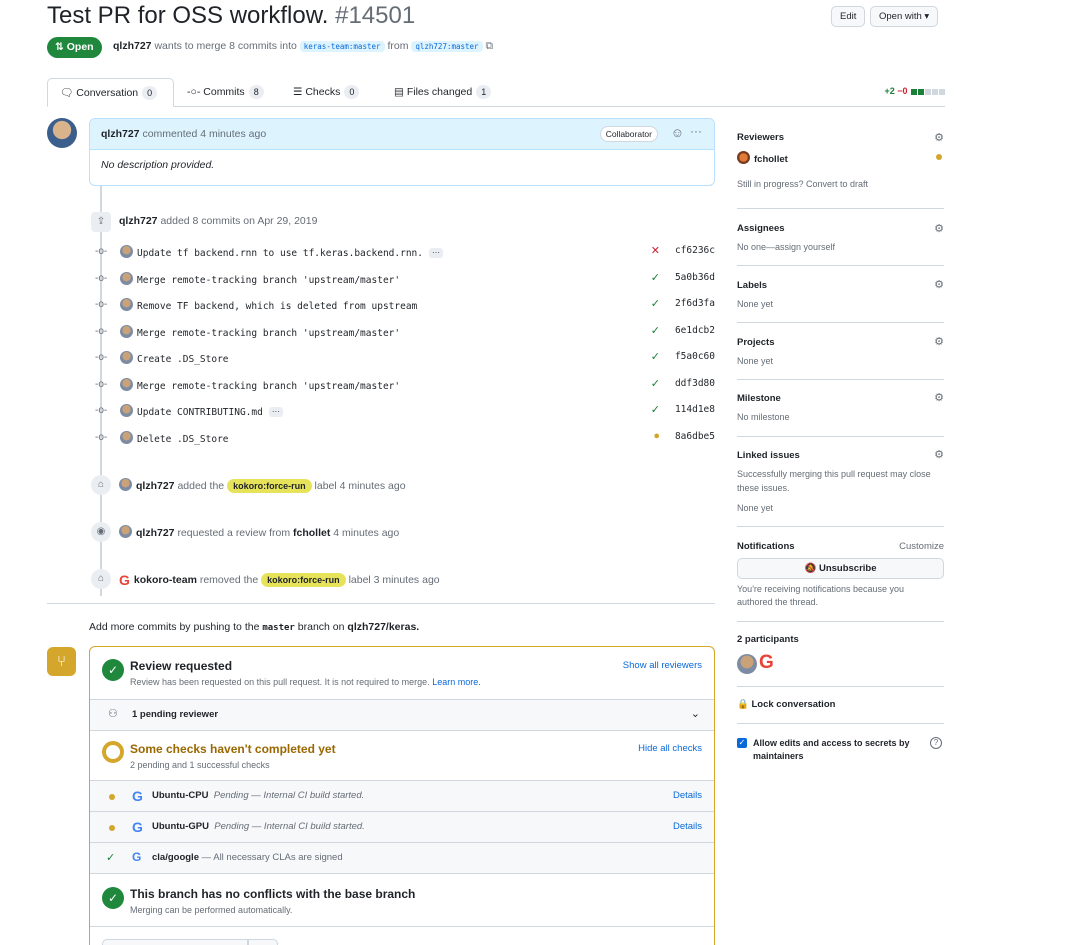 This screenshot has height=945, width=1080. I want to click on reviewer-entry: fchollet, so click(762, 158).